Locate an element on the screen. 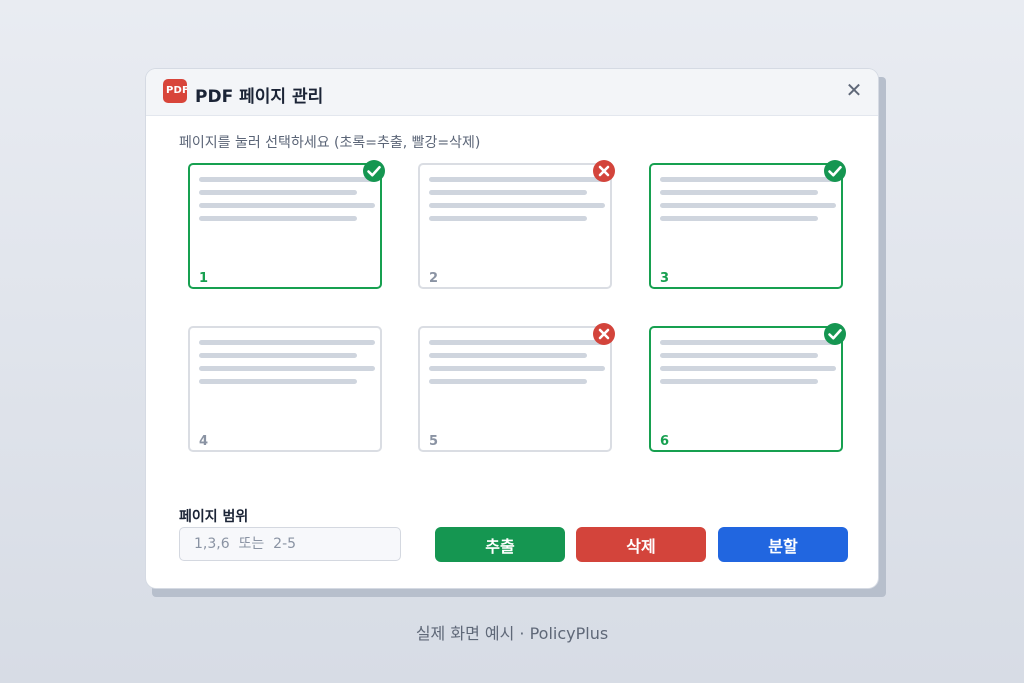 The width and height of the screenshot is (1024, 683). dialog-title: PDF 페이지 관리 is located at coordinates (259, 97).